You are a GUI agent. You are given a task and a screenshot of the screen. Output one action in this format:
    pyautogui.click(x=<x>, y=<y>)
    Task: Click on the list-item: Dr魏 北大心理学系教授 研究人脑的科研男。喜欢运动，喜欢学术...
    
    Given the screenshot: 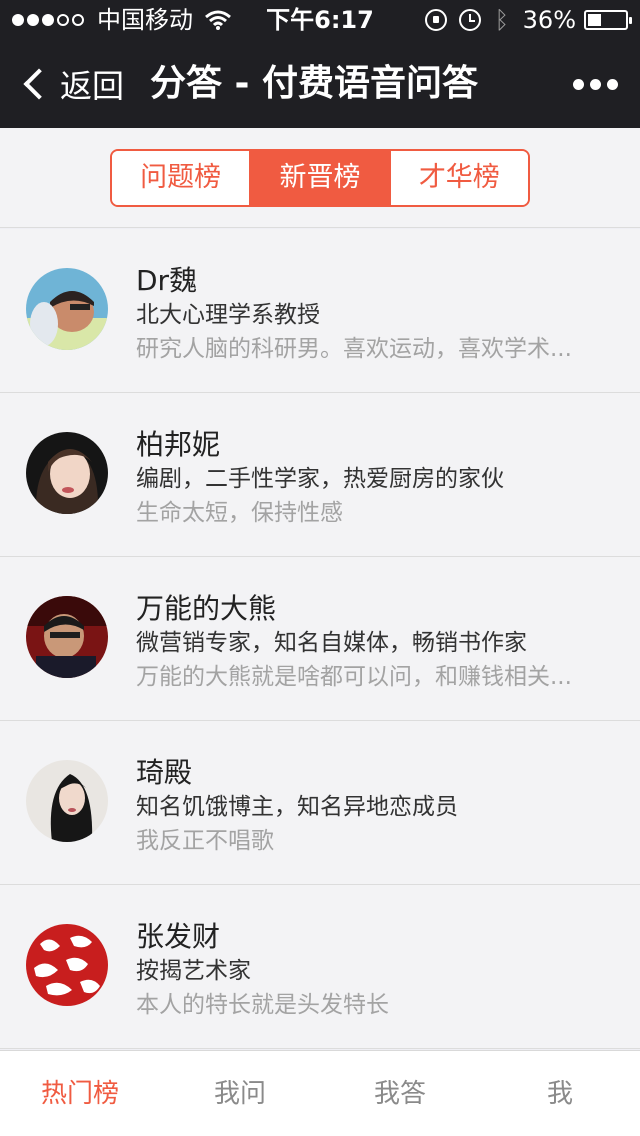 What is the action you would take?
    pyautogui.click(x=320, y=311)
    